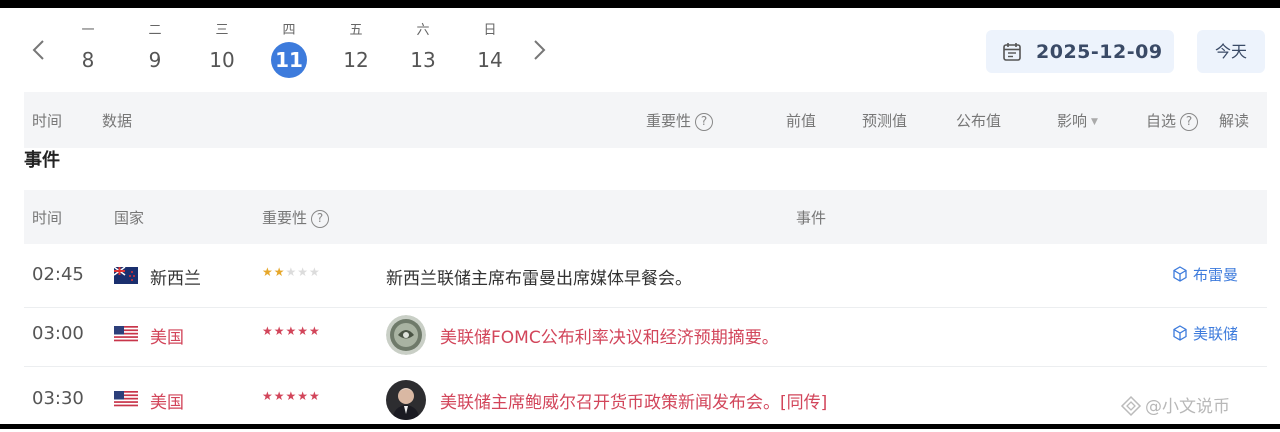 The width and height of the screenshot is (1280, 432). What do you see at coordinates (155, 60) in the screenshot?
I see `day-number: 9` at bounding box center [155, 60].